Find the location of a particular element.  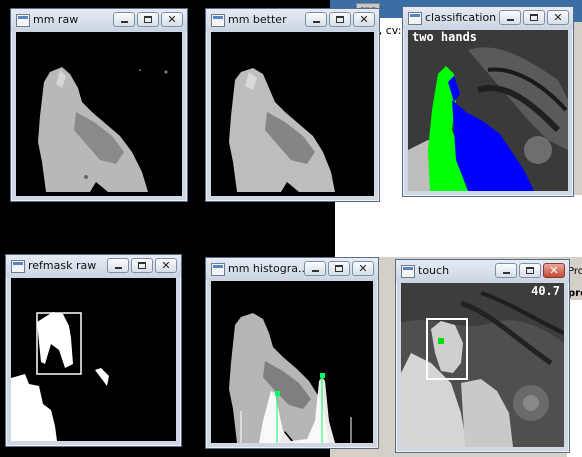

mm-histogram-image is located at coordinates (292, 362).